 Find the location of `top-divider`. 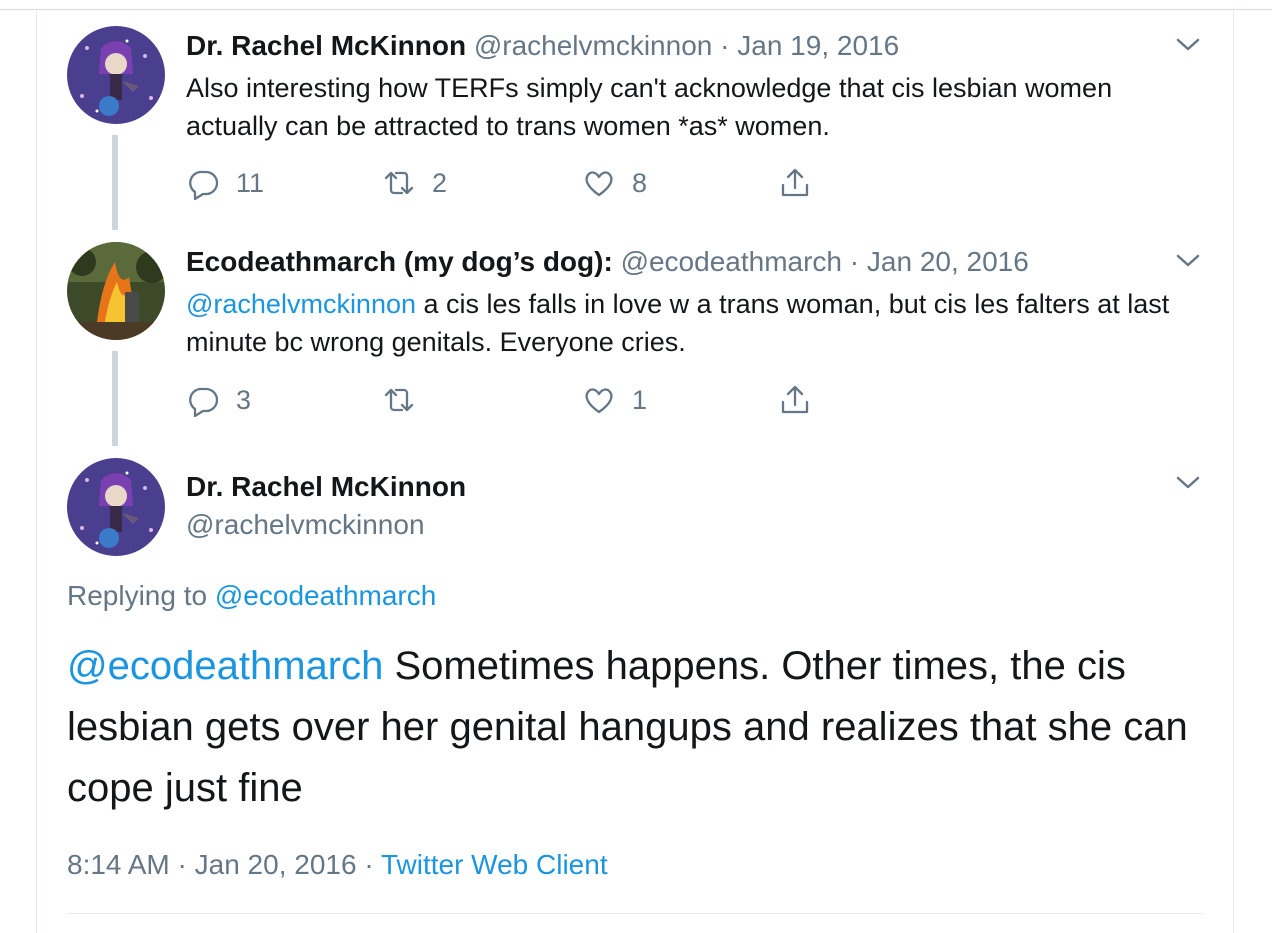

top-divider is located at coordinates (636, 9).